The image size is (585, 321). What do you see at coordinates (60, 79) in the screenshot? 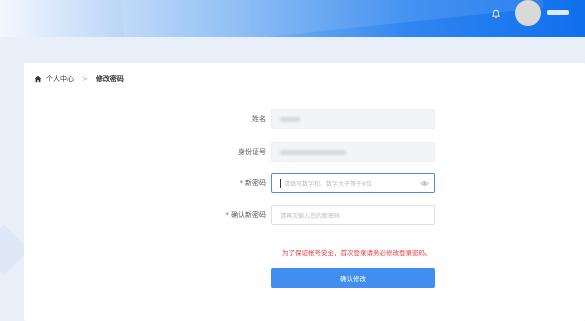
I see `breadcrumb-home: 个人中心` at bounding box center [60, 79].